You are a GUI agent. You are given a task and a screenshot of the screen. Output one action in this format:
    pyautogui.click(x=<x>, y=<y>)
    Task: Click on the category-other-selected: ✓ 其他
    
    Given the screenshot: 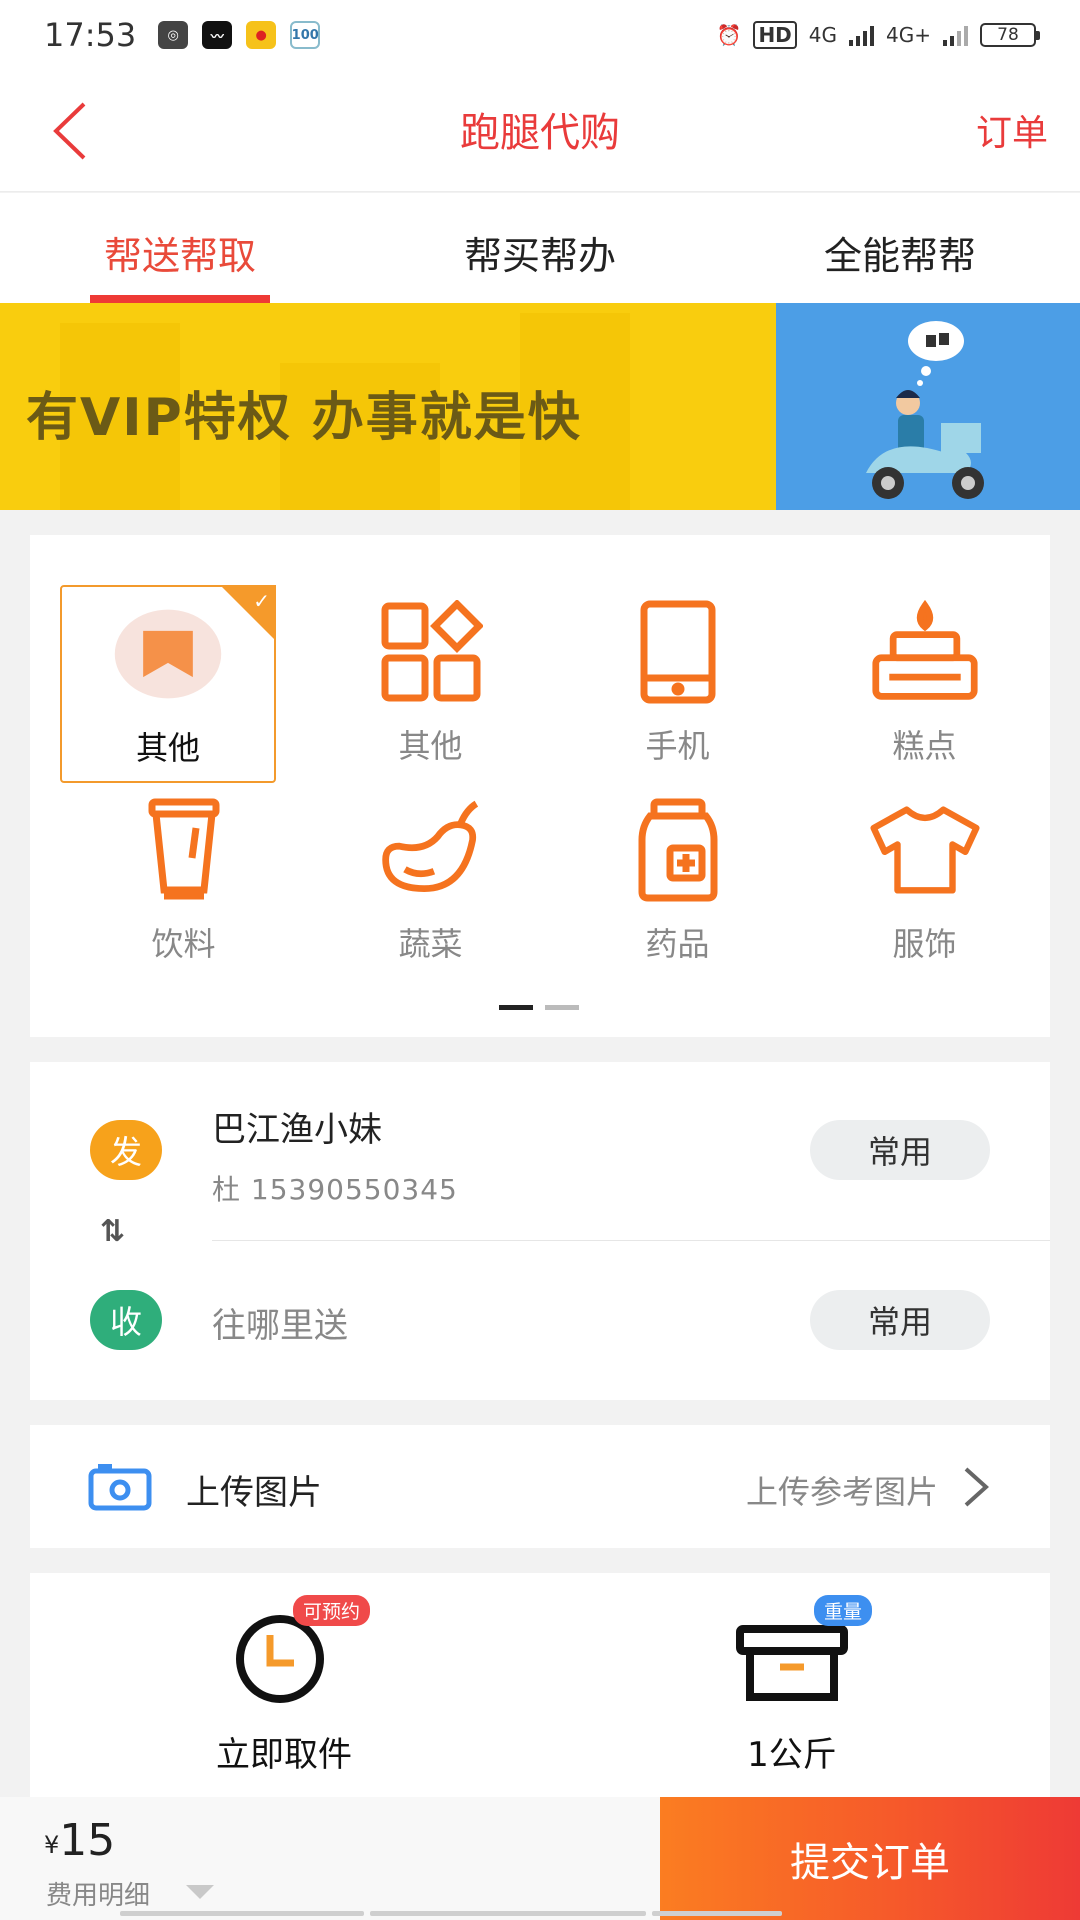 What is the action you would take?
    pyautogui.click(x=168, y=684)
    